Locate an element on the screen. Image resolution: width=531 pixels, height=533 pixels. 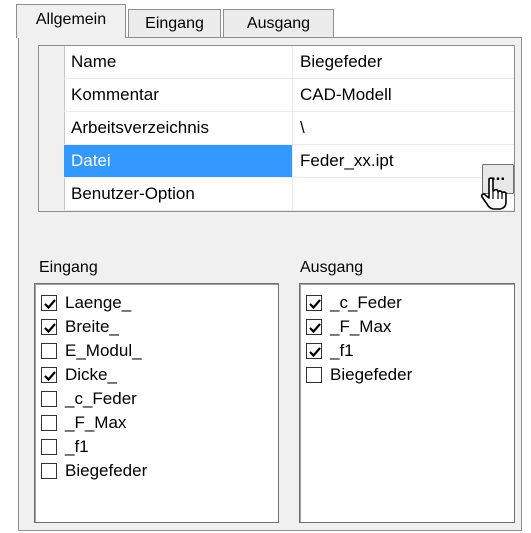
property-name: Name is located at coordinates (178, 62).